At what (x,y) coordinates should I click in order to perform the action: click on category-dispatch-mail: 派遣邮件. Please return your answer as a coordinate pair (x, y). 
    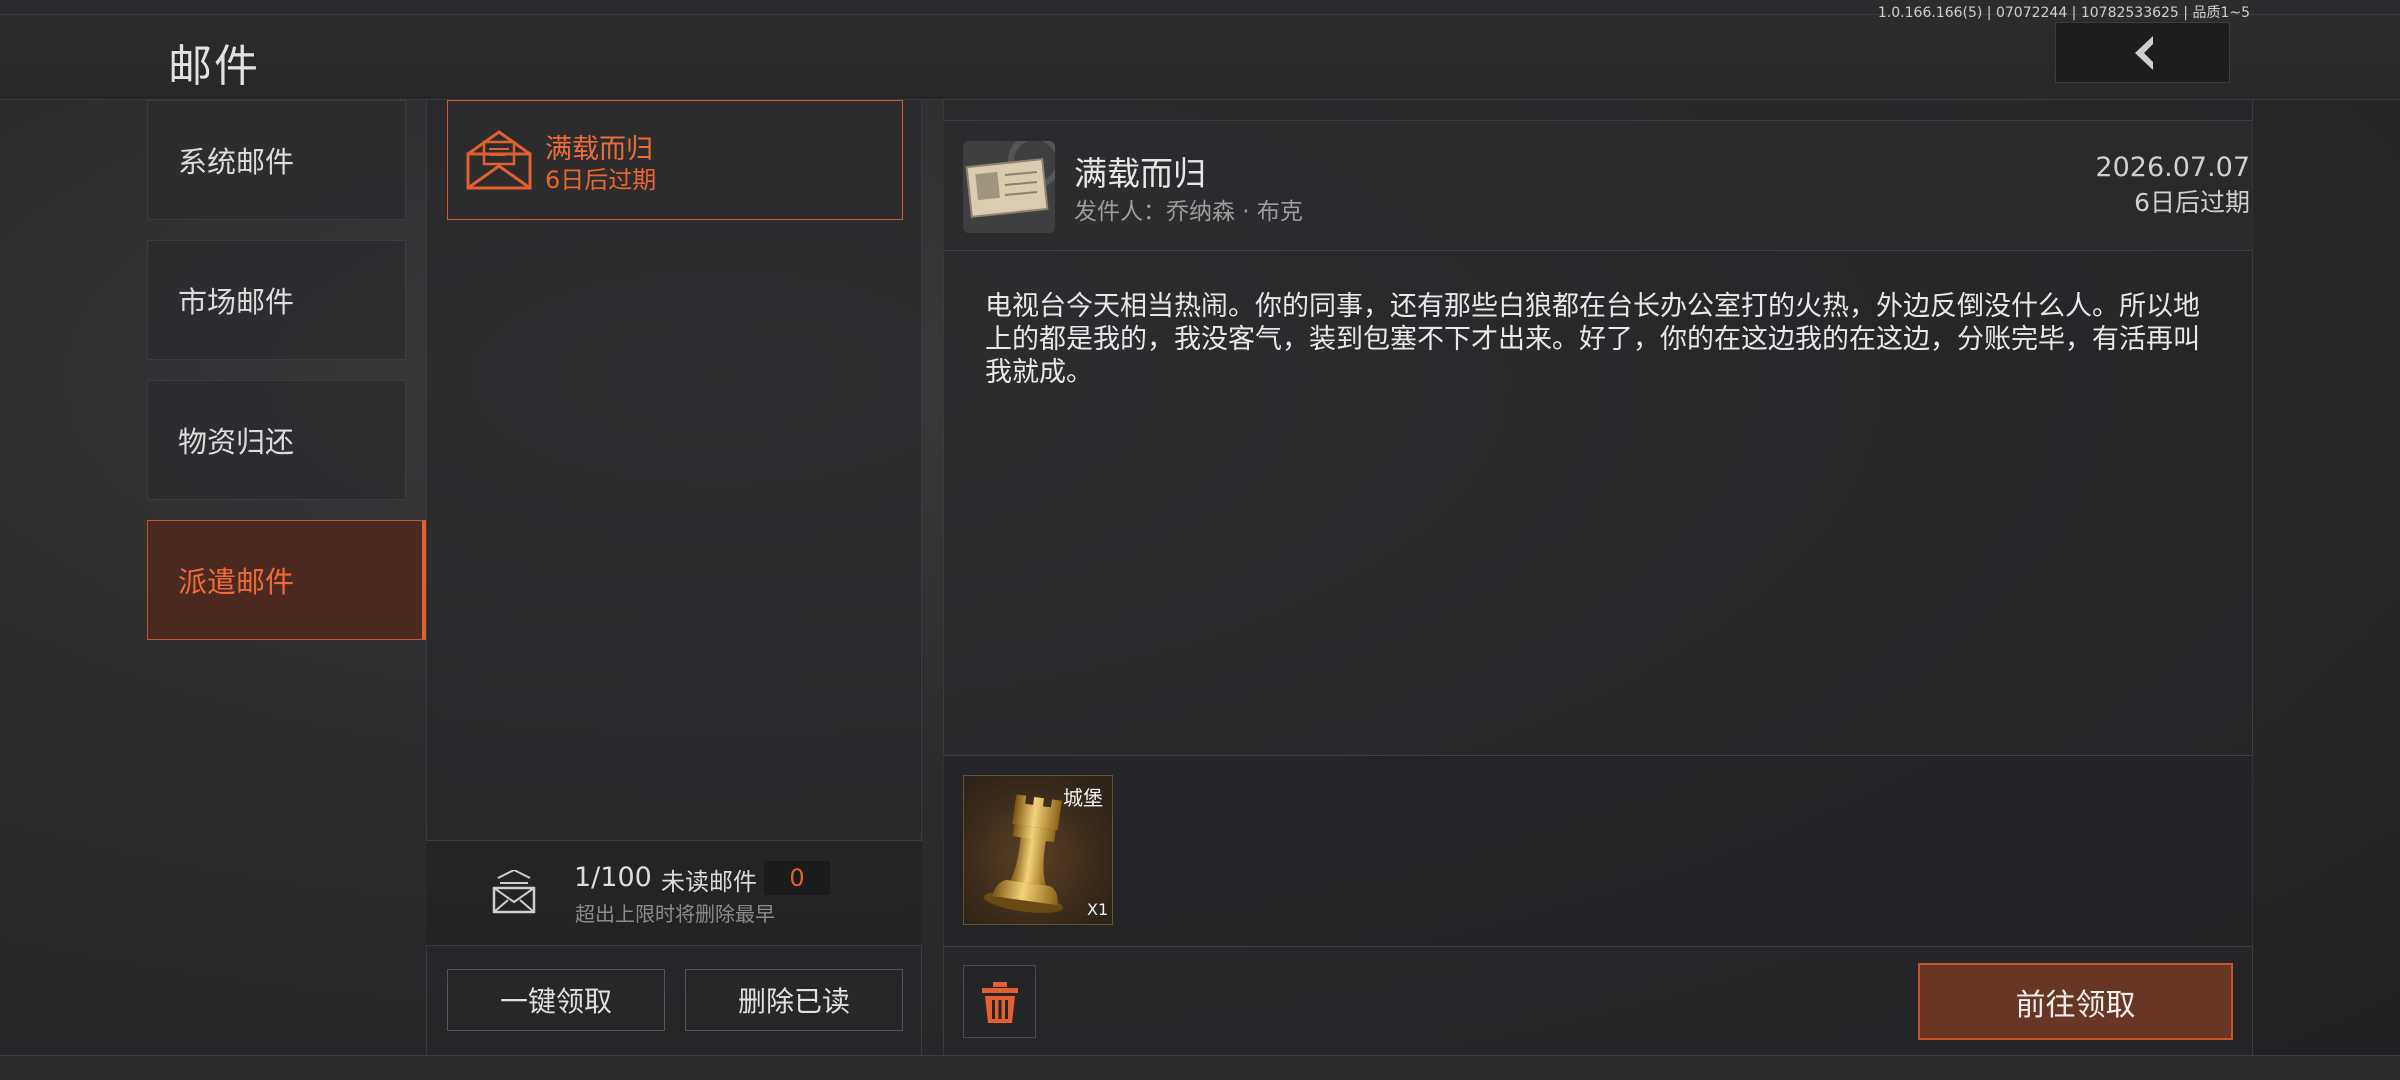
    Looking at the image, I should click on (286, 580).